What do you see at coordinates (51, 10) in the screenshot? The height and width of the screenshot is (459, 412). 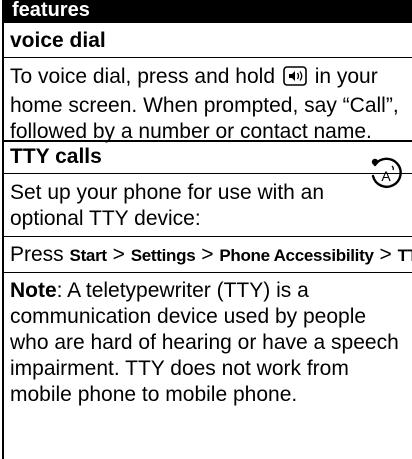 I see `section-title: features` at bounding box center [51, 10].